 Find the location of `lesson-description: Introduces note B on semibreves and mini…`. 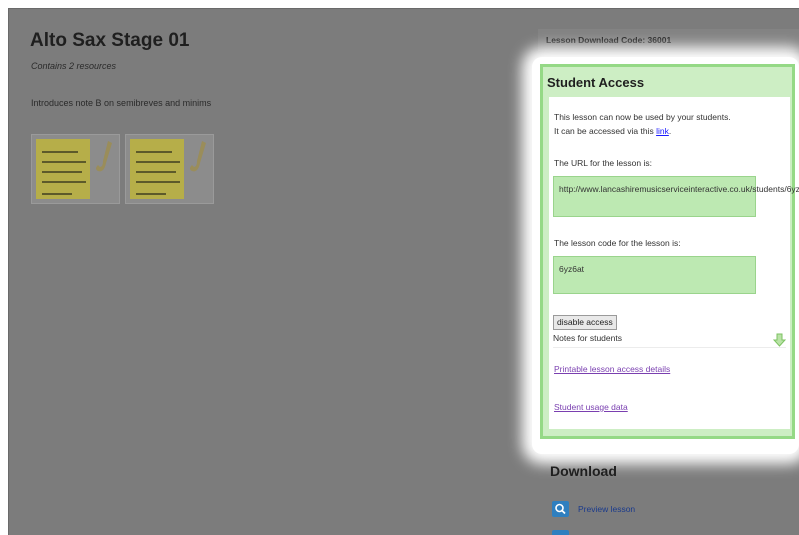

lesson-description: Introduces note B on semibreves and mini… is located at coordinates (121, 103).